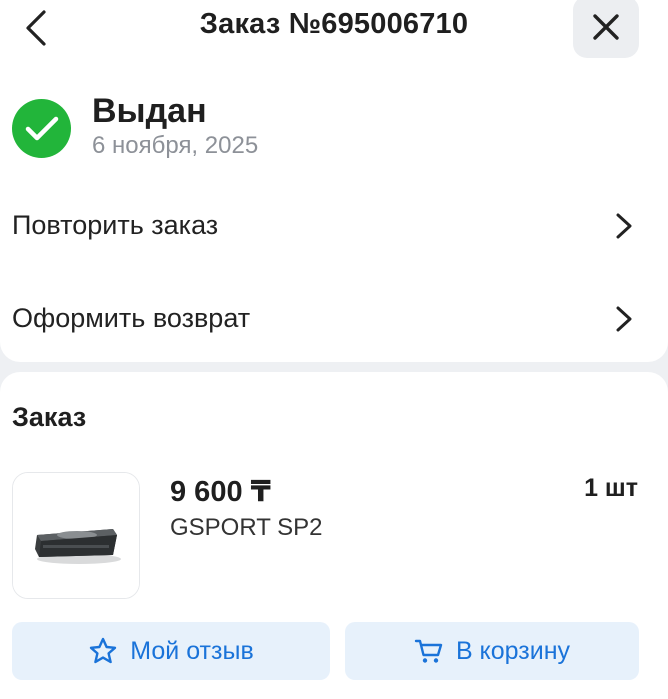 This screenshot has width=668, height=699. What do you see at coordinates (220, 492) in the screenshot?
I see `product-price: 9 600 ₸` at bounding box center [220, 492].